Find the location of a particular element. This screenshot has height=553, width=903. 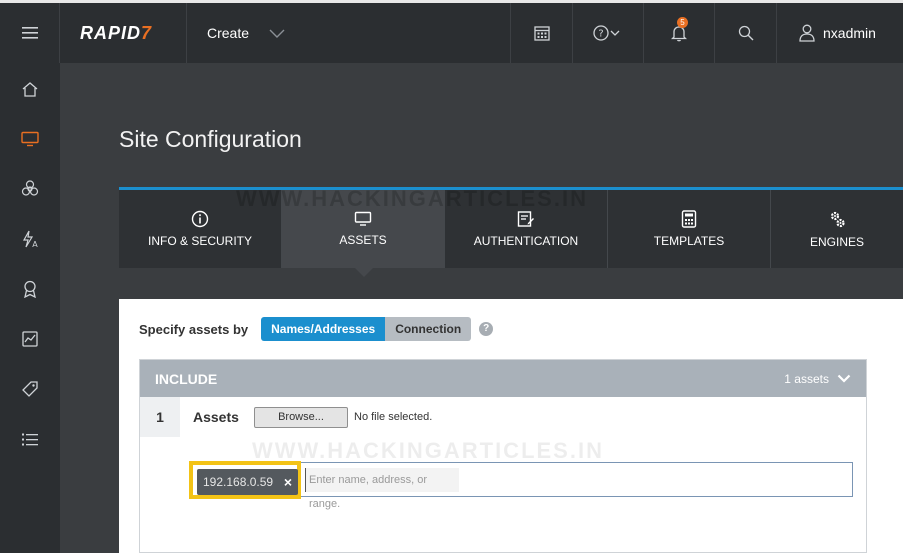

names-addresses-option: Names/Addresses is located at coordinates (323, 329).